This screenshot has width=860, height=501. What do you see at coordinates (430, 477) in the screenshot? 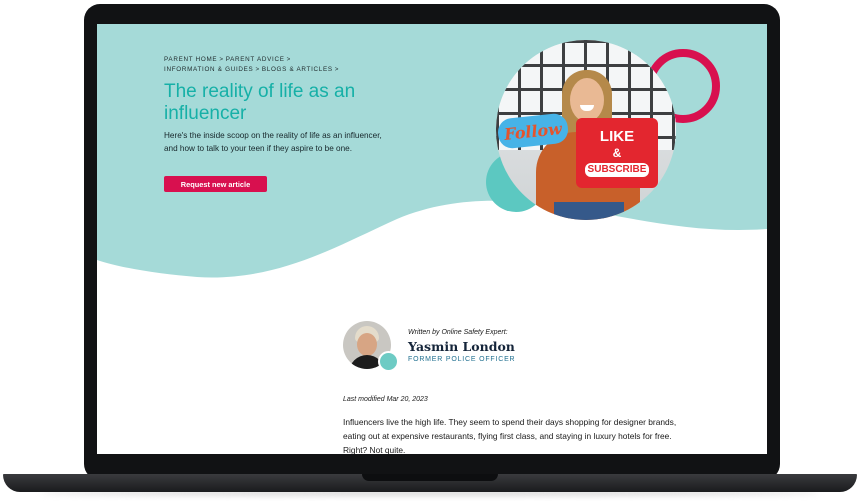
I see `laptop-base-notch` at bounding box center [430, 477].